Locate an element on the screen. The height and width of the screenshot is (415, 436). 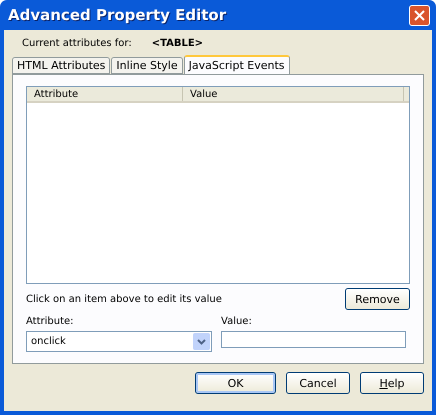
hint-text: Click on an item above to edit its value is located at coordinates (124, 299).